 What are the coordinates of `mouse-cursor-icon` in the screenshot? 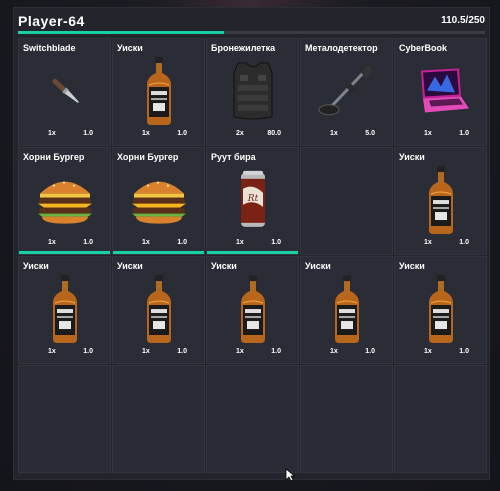 It's located at (290, 475).